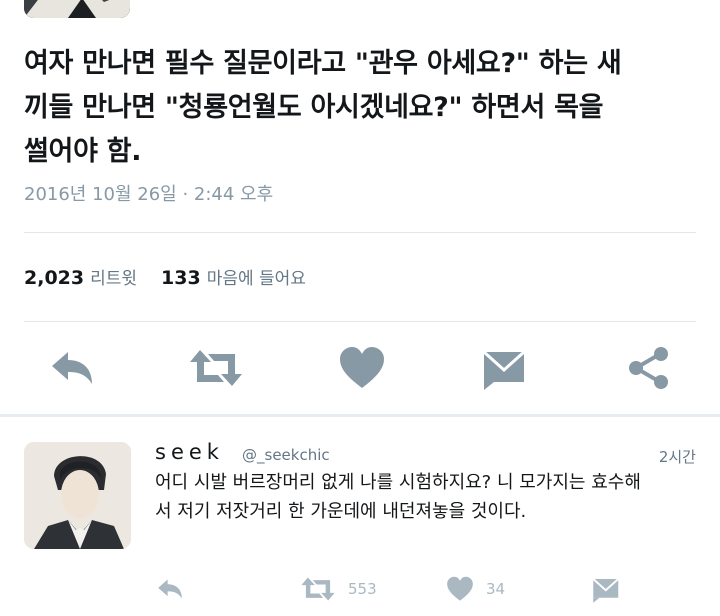 Image resolution: width=720 pixels, height=616 pixels. I want to click on reply-display-name: seek, so click(189, 452).